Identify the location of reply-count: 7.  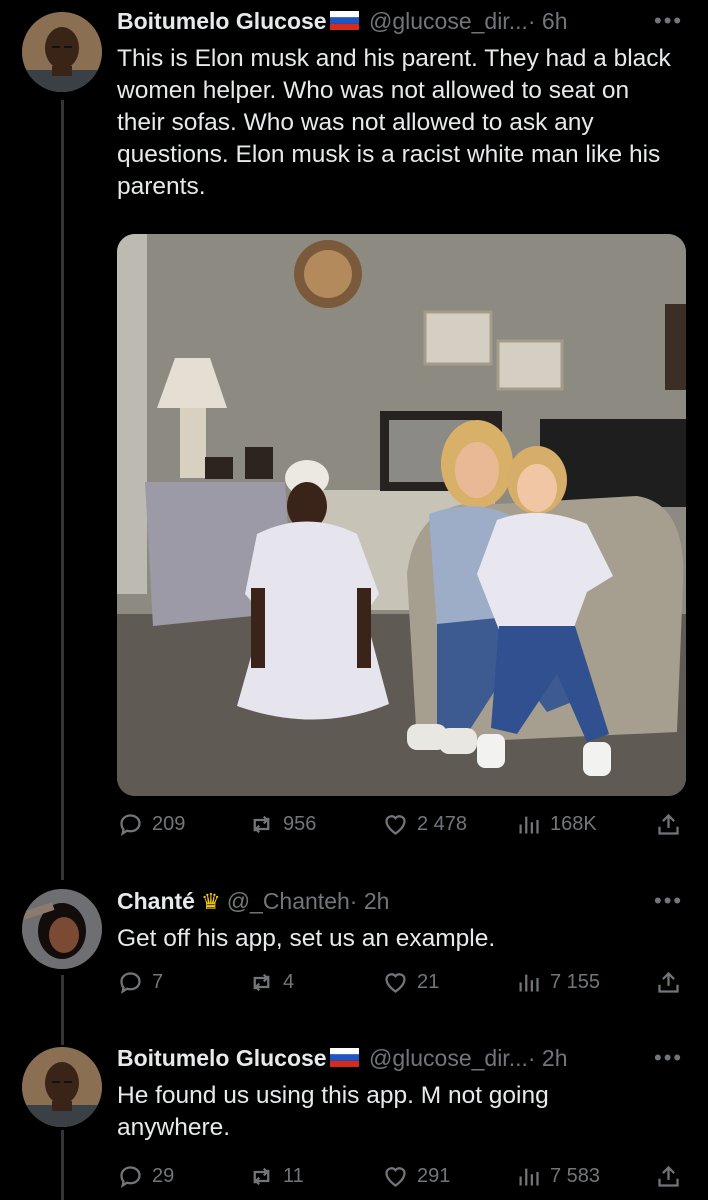
(158, 982).